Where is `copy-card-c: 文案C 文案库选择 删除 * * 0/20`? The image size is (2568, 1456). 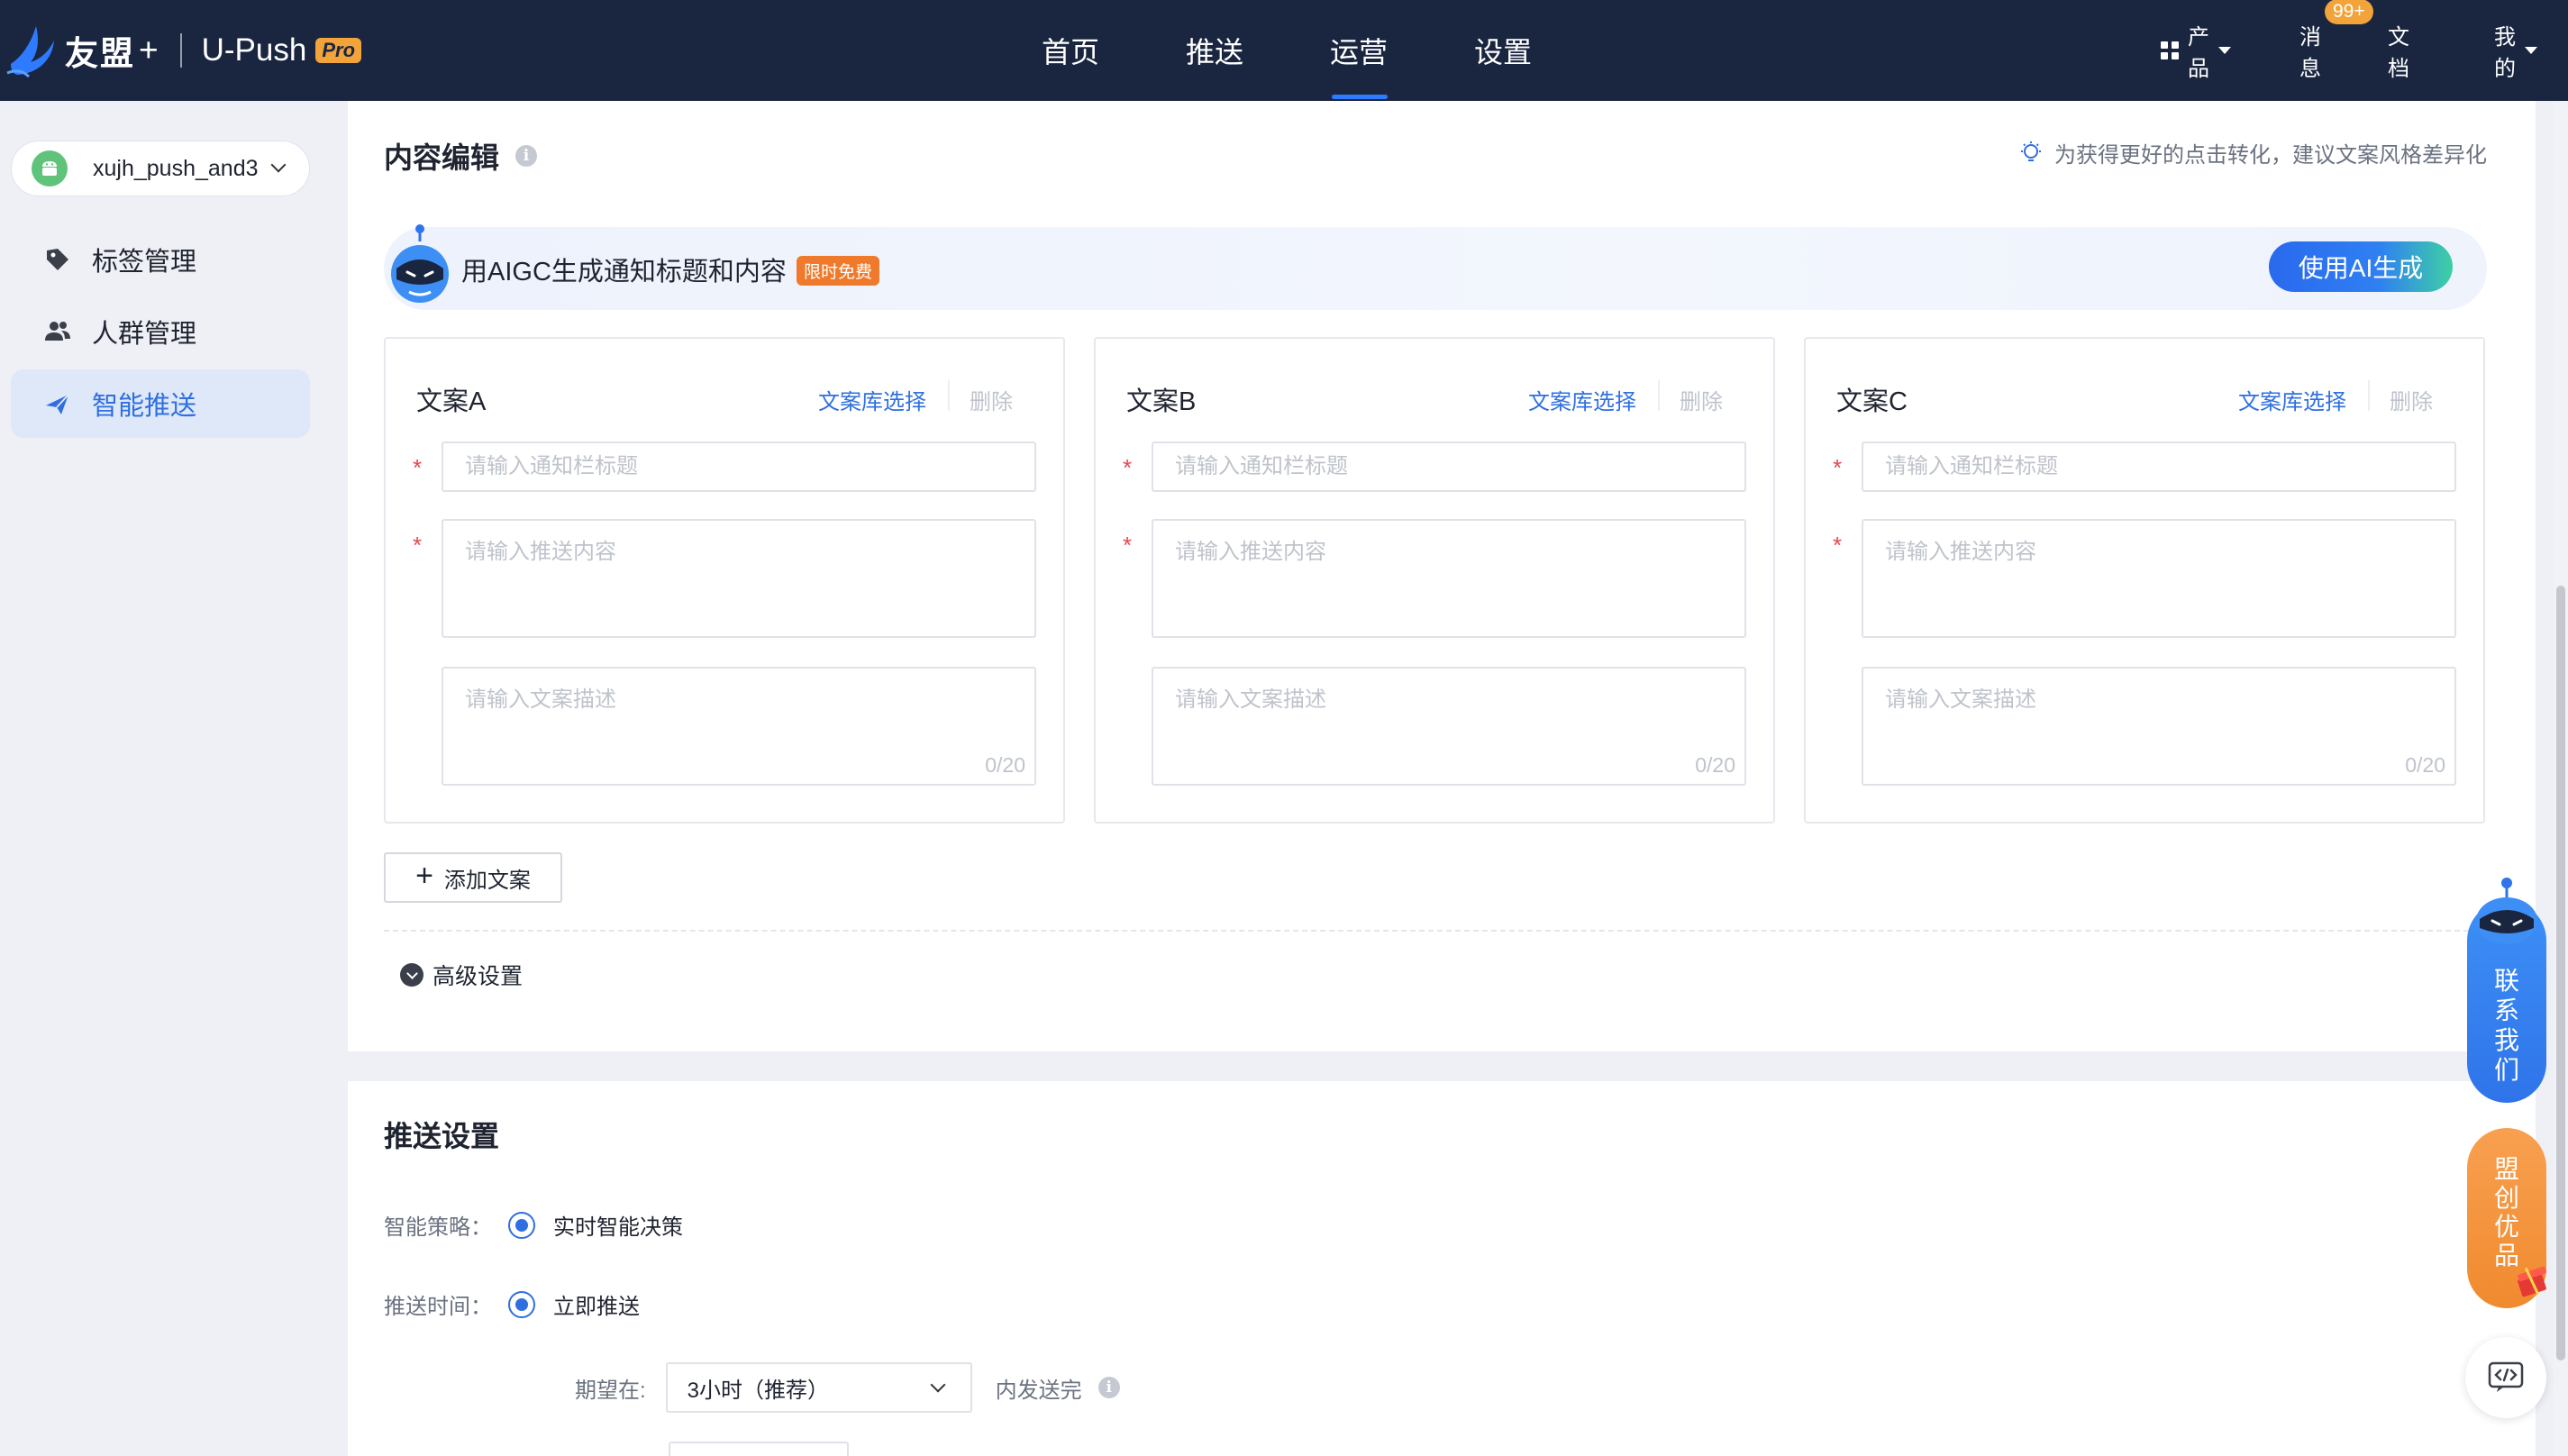 copy-card-c: 文案C 文案库选择 删除 * * 0/20 is located at coordinates (2144, 581).